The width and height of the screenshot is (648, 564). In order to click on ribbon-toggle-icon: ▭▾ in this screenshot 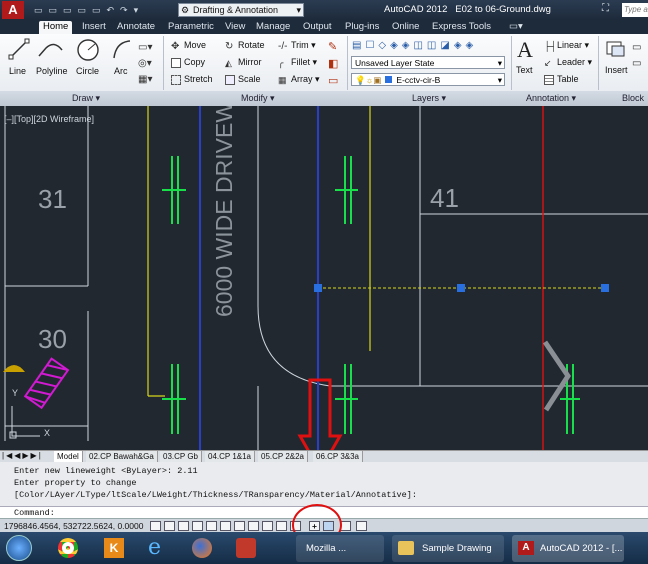, I will do `click(516, 27)`.